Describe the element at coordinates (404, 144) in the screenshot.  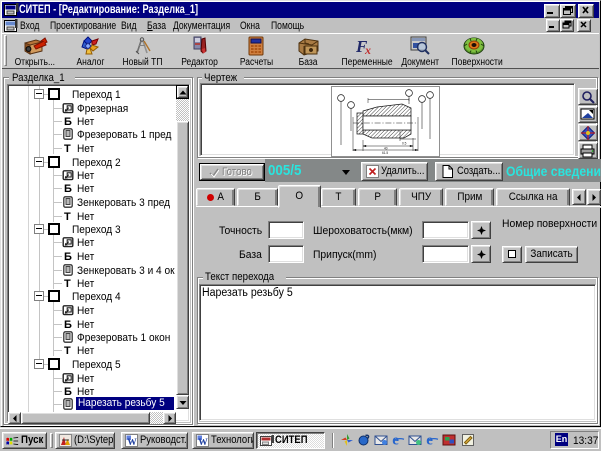
I see `svg-text: 0.5` at that location.